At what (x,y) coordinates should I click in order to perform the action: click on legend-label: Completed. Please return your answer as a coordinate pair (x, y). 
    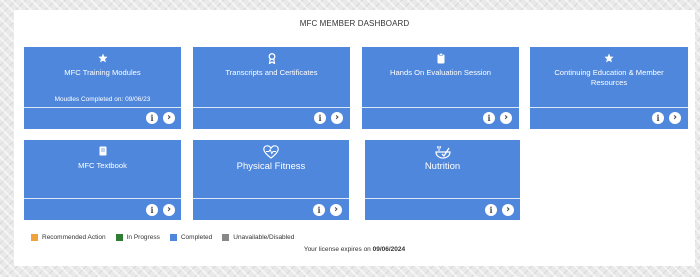
    Looking at the image, I should click on (196, 237).